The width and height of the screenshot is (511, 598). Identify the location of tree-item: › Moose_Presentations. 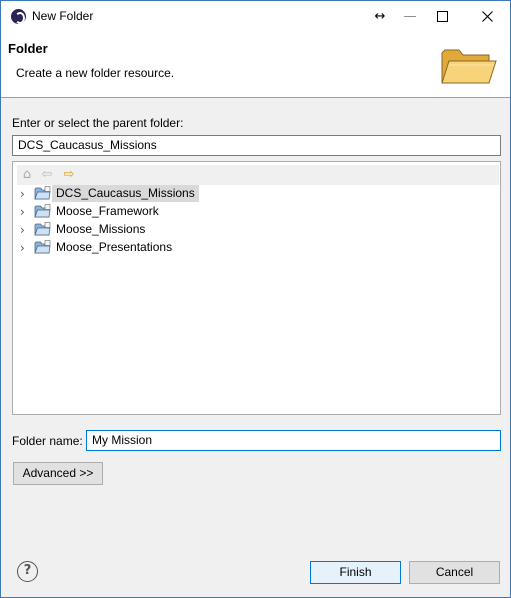
(258, 248).